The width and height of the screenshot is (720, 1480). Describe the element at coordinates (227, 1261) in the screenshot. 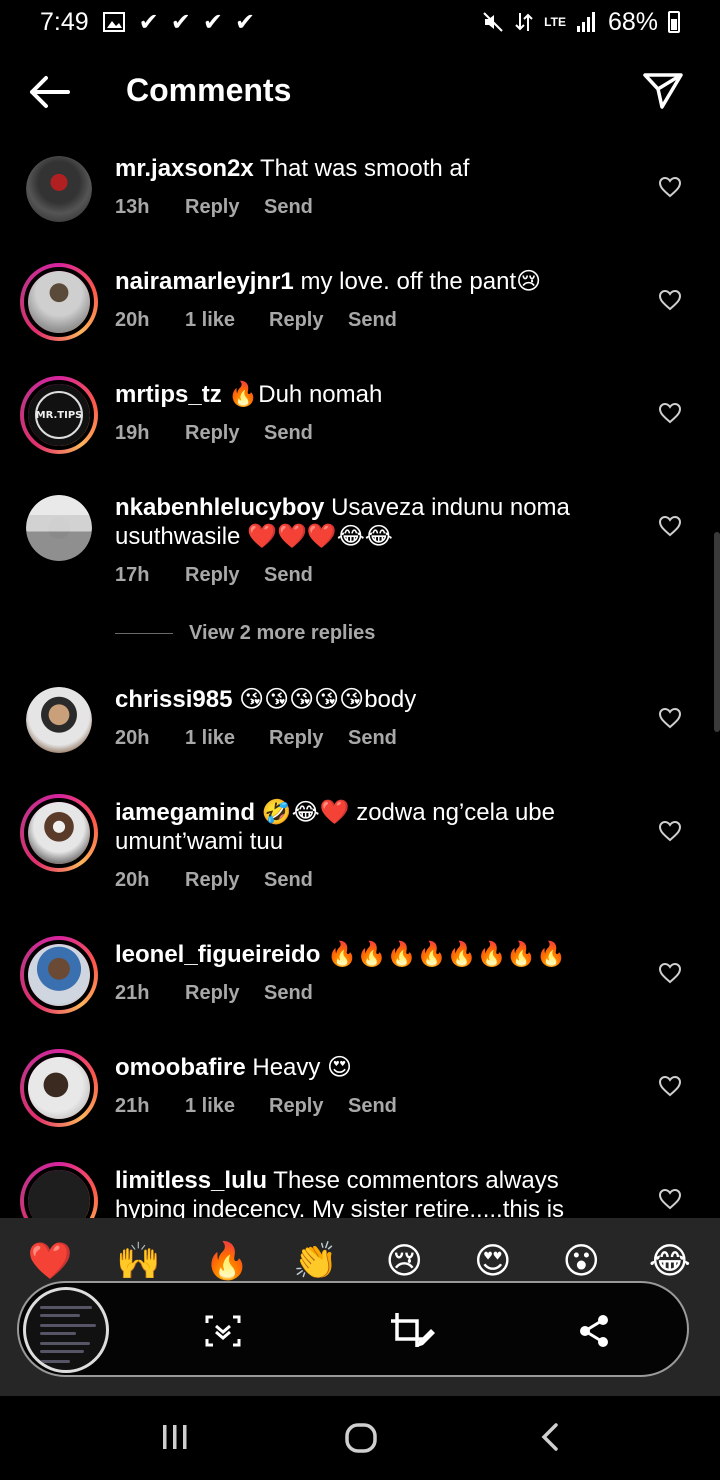

I see `emoji-fire-button: 🔥` at that location.